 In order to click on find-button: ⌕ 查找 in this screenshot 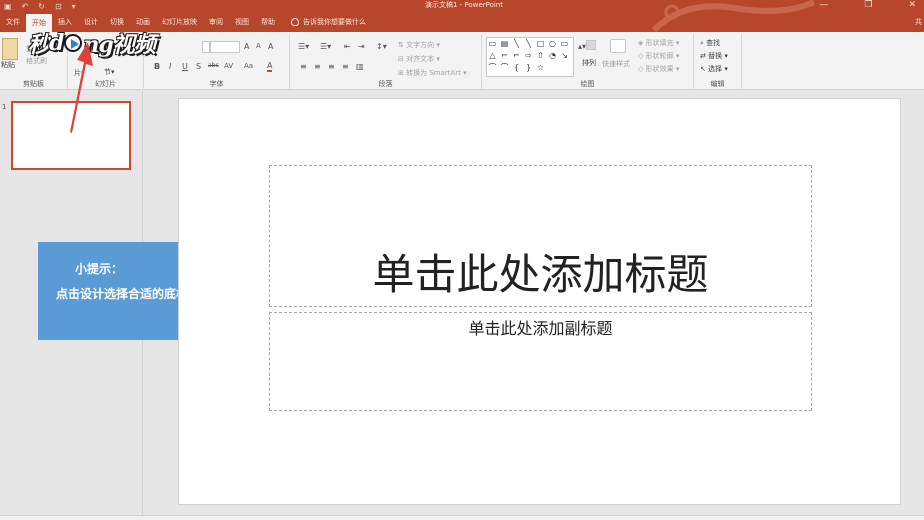, I will do `click(710, 43)`.